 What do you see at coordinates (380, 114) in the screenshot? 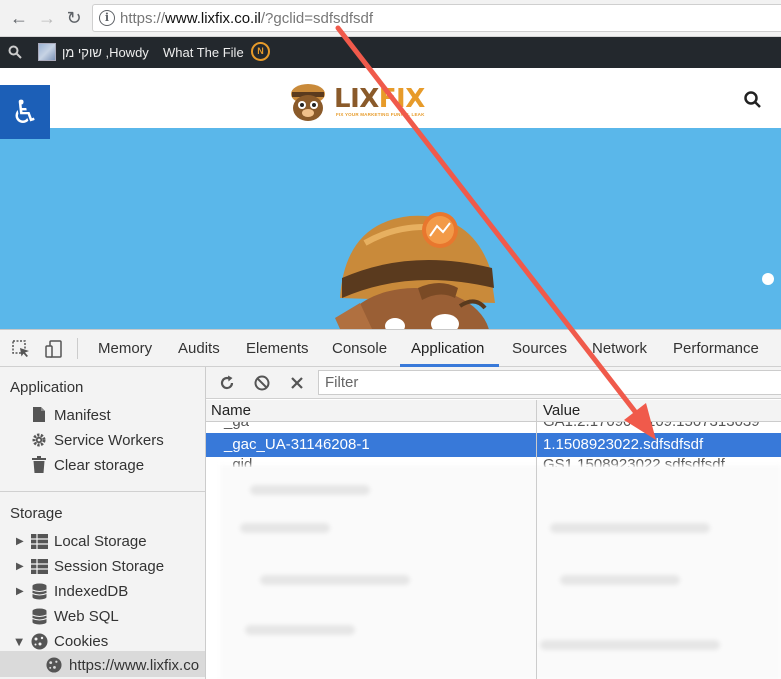
I see `logo-tagline: FIX YOUR MARKETING FUNNEL LEAK` at bounding box center [380, 114].